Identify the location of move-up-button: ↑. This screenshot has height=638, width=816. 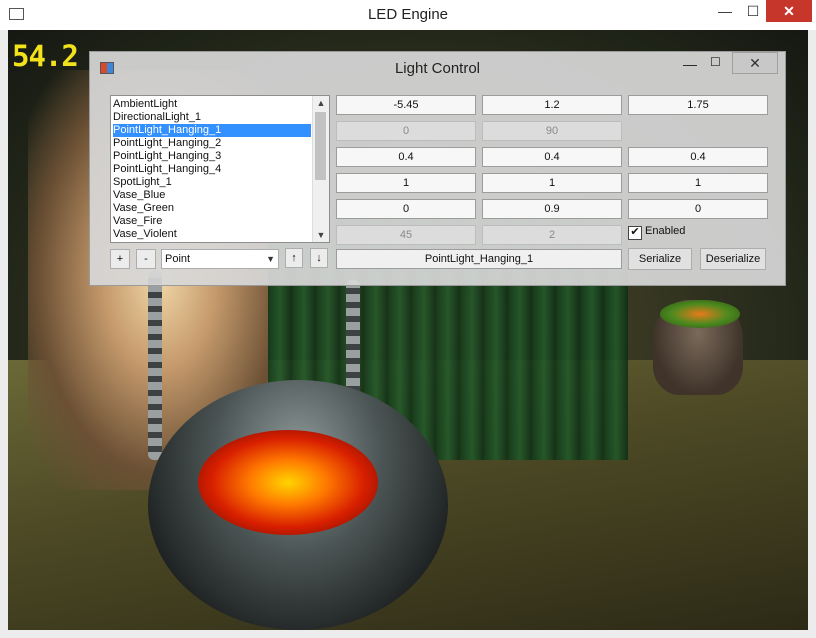
(294, 258).